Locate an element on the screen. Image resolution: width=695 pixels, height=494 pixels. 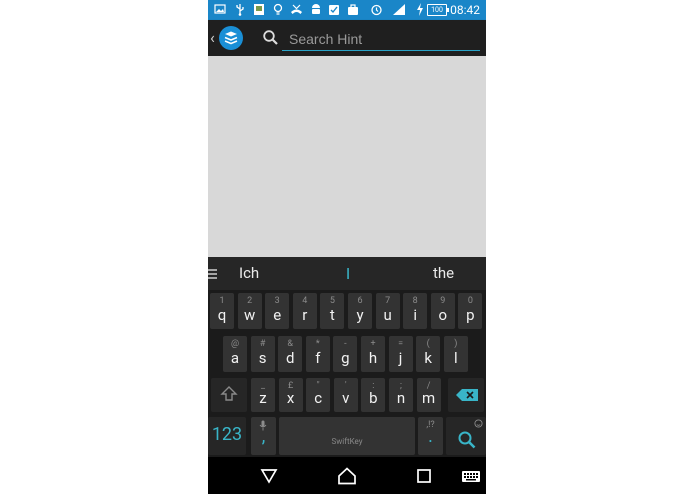
key-d: & d is located at coordinates (290, 354).